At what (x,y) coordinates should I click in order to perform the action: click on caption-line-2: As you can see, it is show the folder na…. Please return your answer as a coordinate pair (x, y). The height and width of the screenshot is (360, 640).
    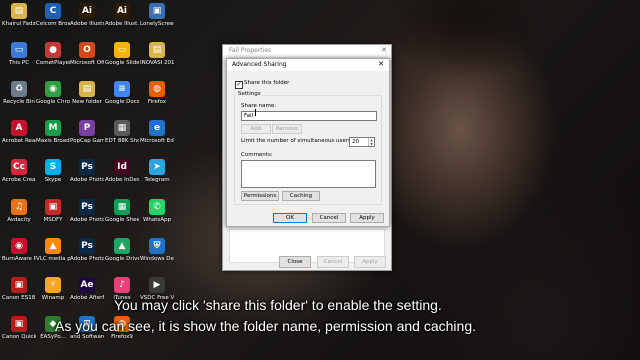
    Looking at the image, I should click on (265, 326).